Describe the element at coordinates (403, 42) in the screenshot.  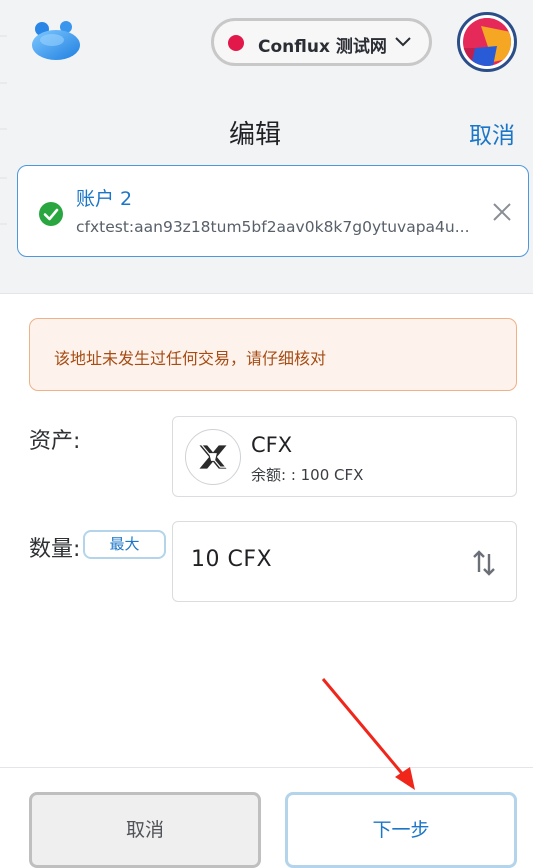
I see `chevron-down-icon` at that location.